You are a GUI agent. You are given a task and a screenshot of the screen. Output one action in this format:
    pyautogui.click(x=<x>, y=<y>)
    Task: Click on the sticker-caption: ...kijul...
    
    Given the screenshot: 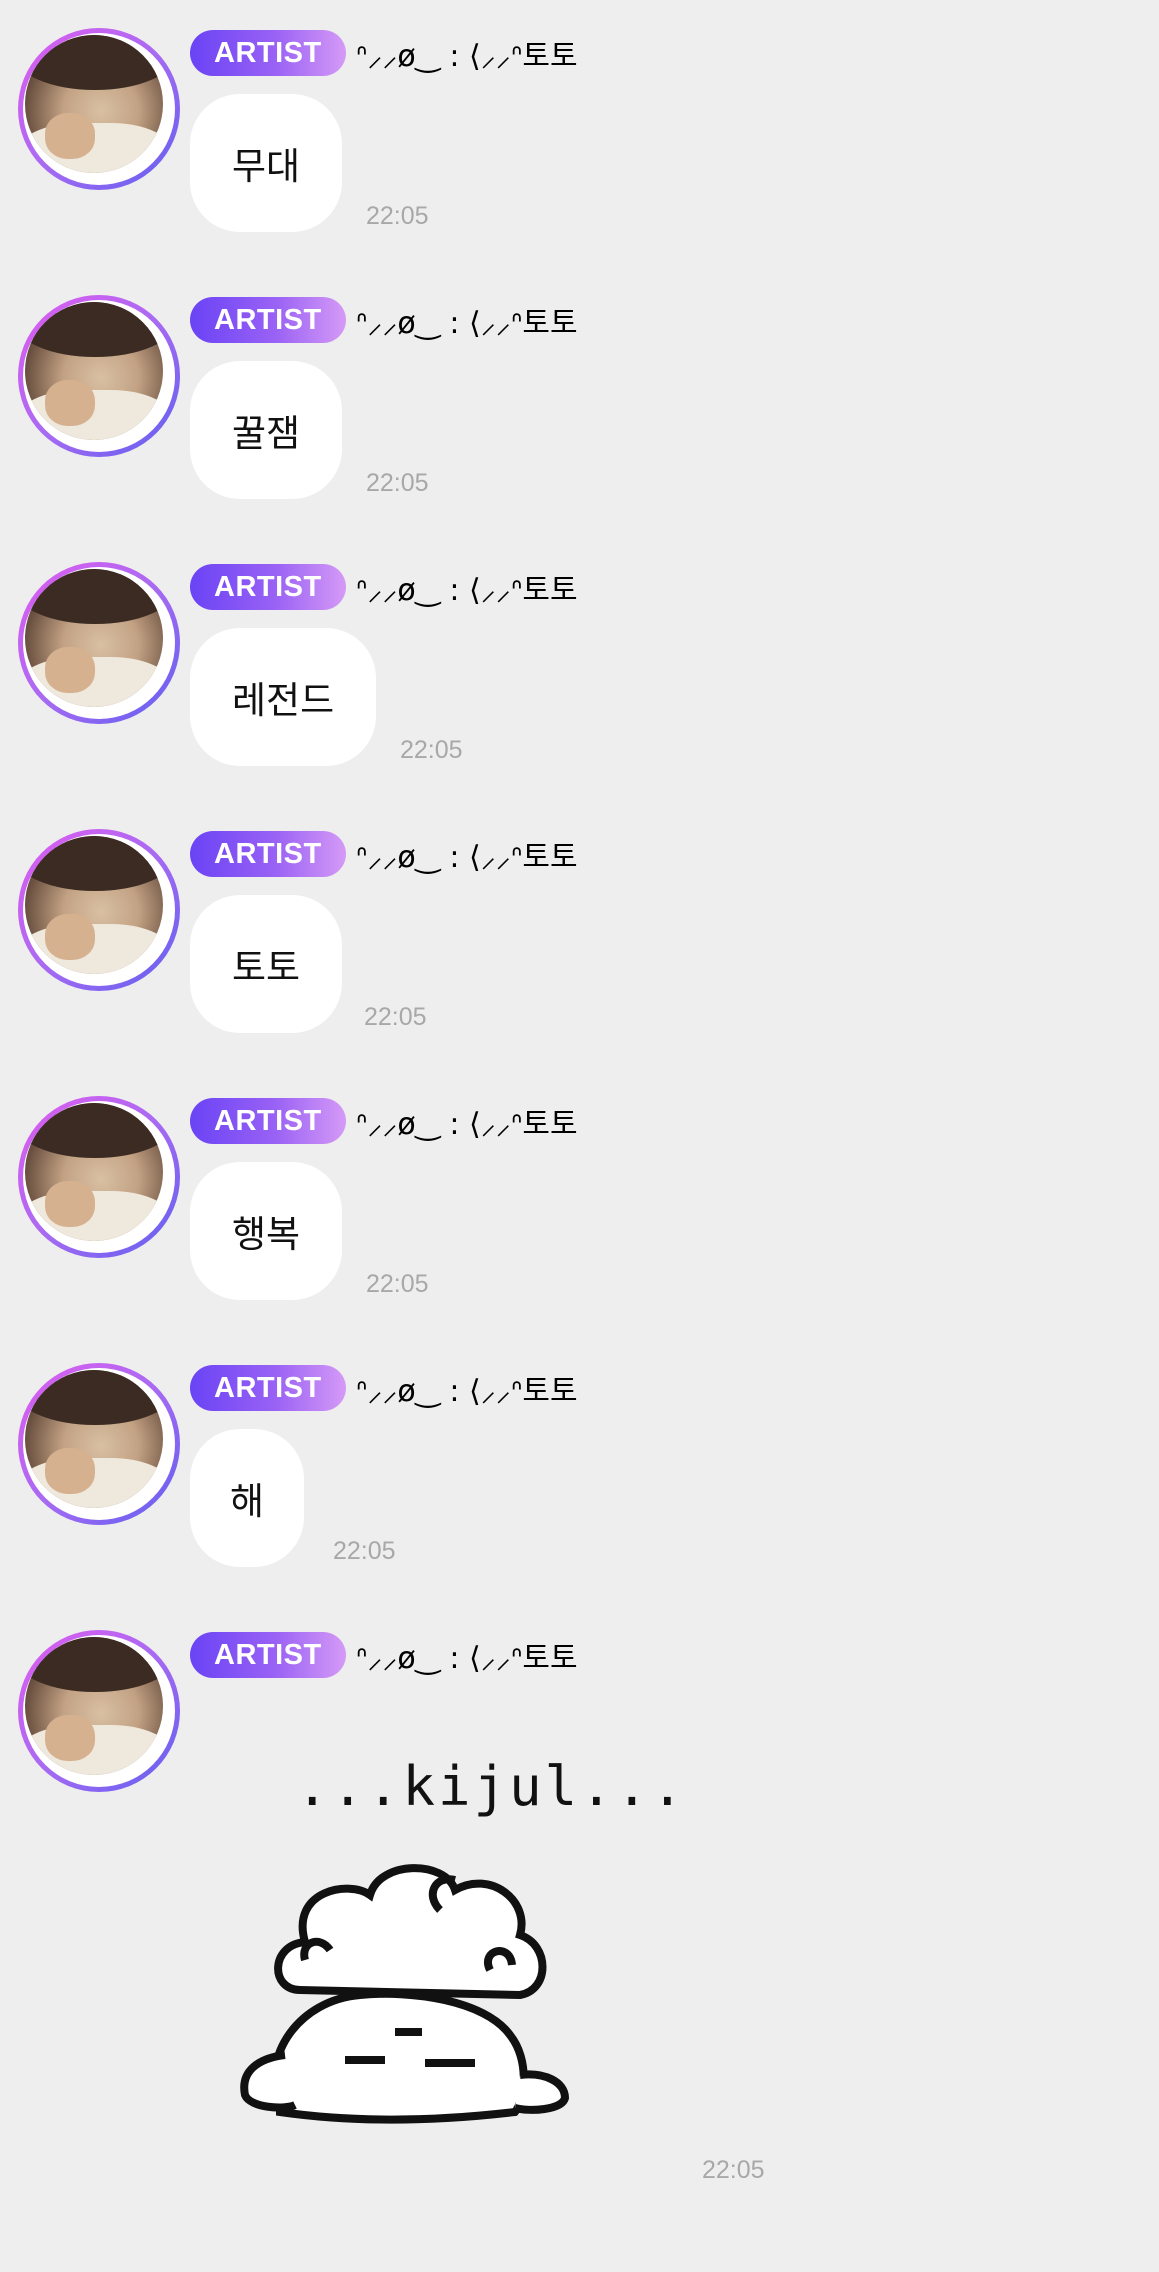 What is the action you would take?
    pyautogui.click(x=491, y=1786)
    